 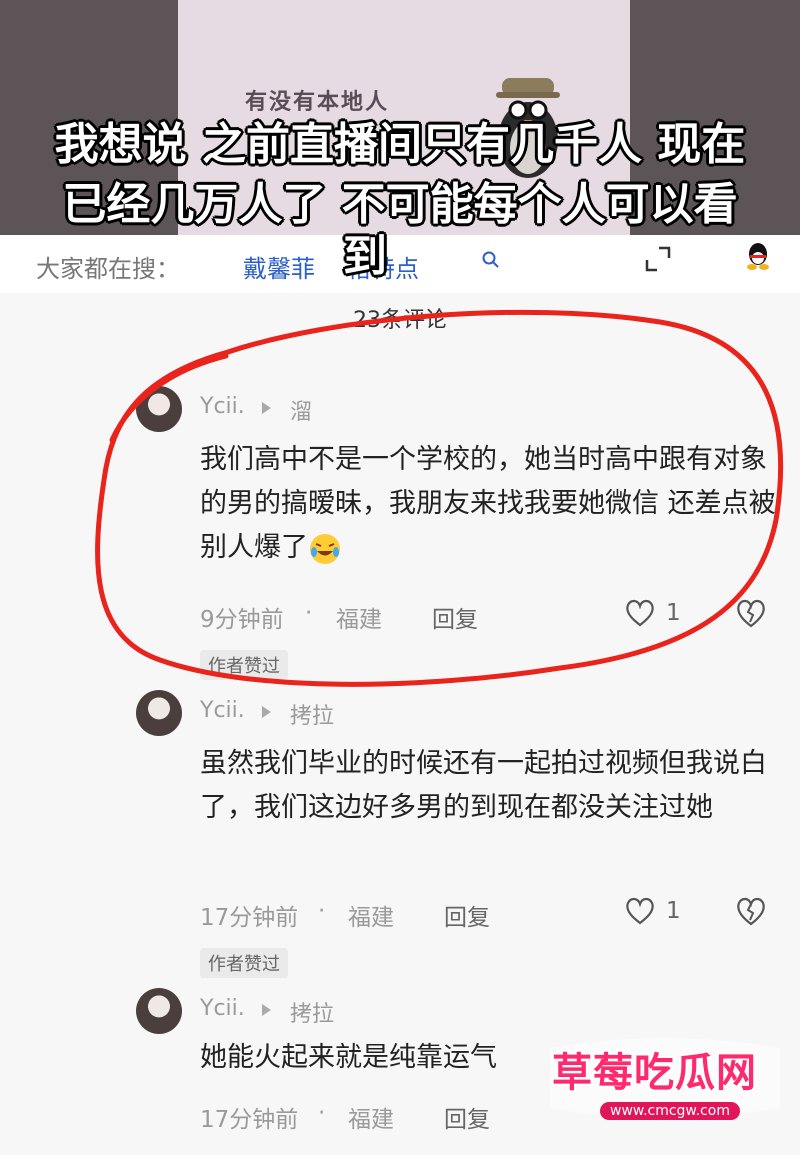 What do you see at coordinates (400, 320) in the screenshot?
I see `comment-count-title: 23条评论` at bounding box center [400, 320].